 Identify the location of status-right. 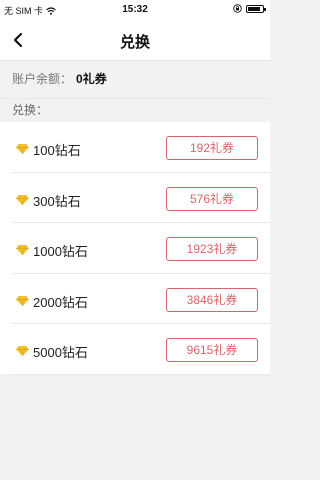
(249, 8).